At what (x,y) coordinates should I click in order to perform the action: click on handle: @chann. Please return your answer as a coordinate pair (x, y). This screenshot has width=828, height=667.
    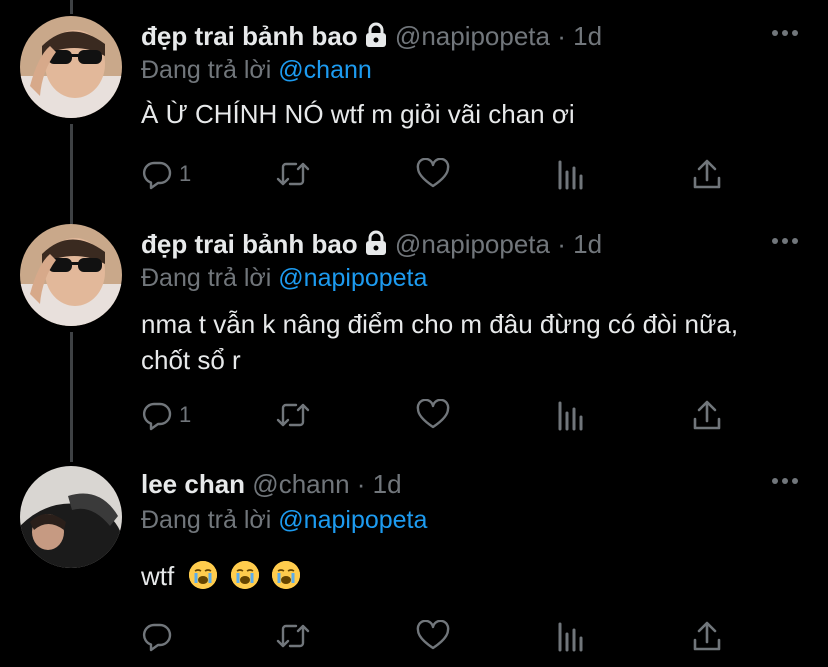
    Looking at the image, I should click on (300, 484).